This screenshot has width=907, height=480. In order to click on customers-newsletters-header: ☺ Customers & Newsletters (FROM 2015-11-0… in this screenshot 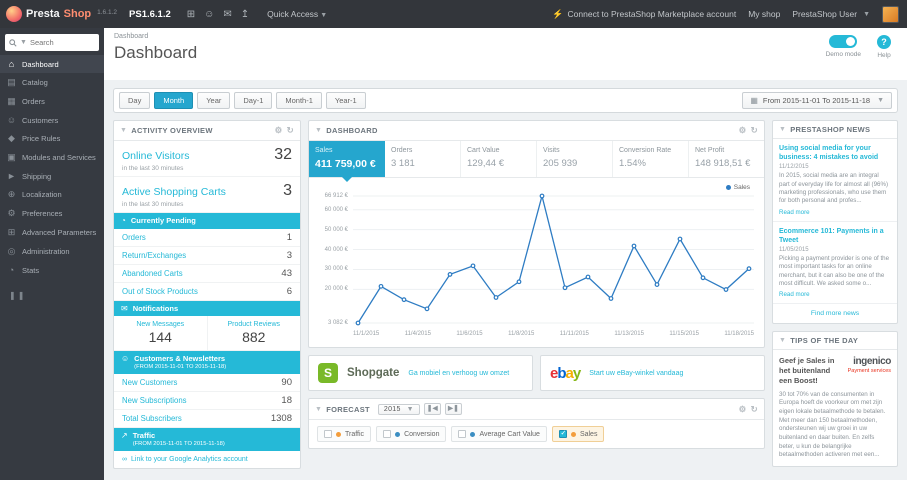, I will do `click(207, 363)`.